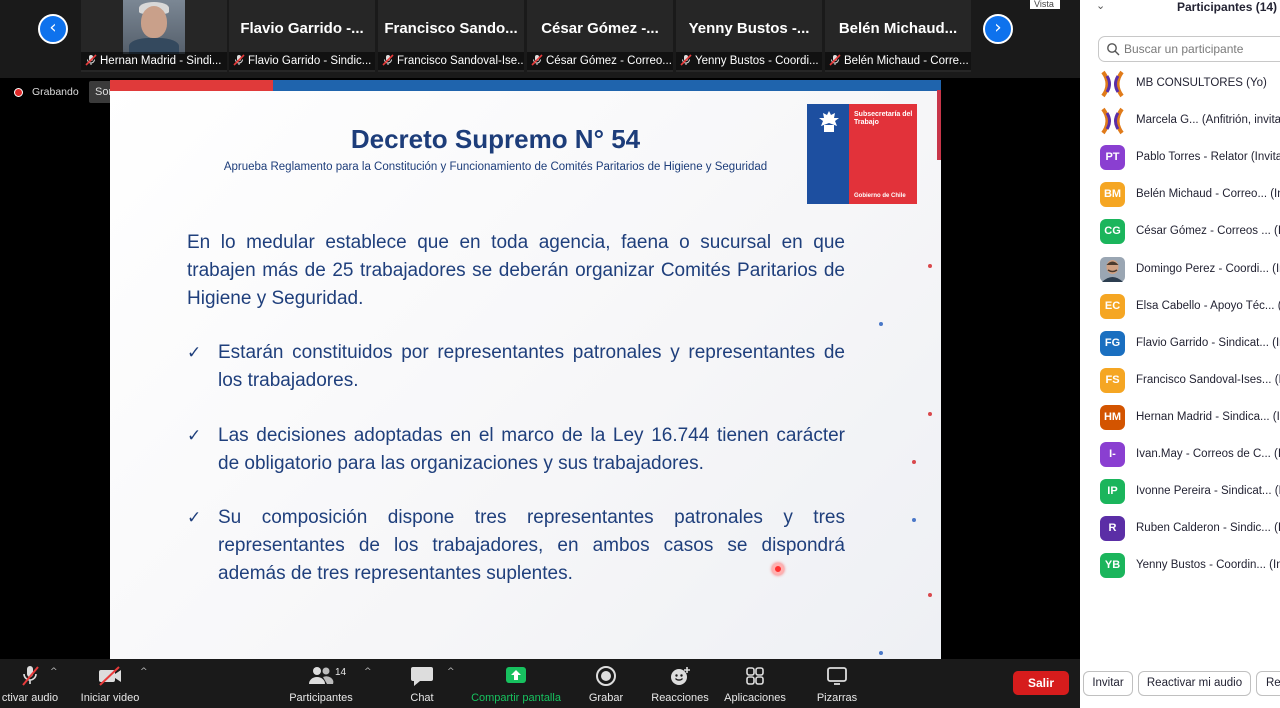 This screenshot has width=1280, height=708. Describe the element at coordinates (53, 29) in the screenshot. I see `previous-page-button: ‹` at that location.